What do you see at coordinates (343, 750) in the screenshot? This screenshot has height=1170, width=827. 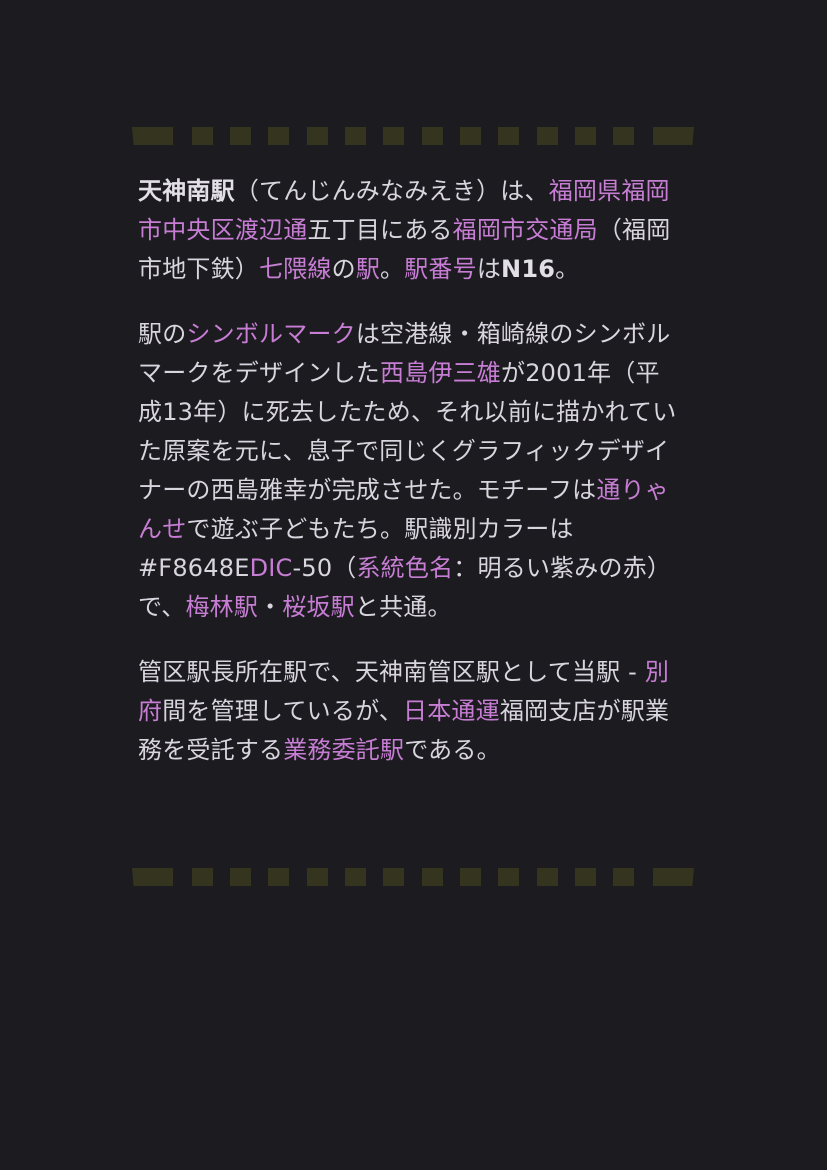 I see `link-outsourced-station: 業務委託駅` at bounding box center [343, 750].